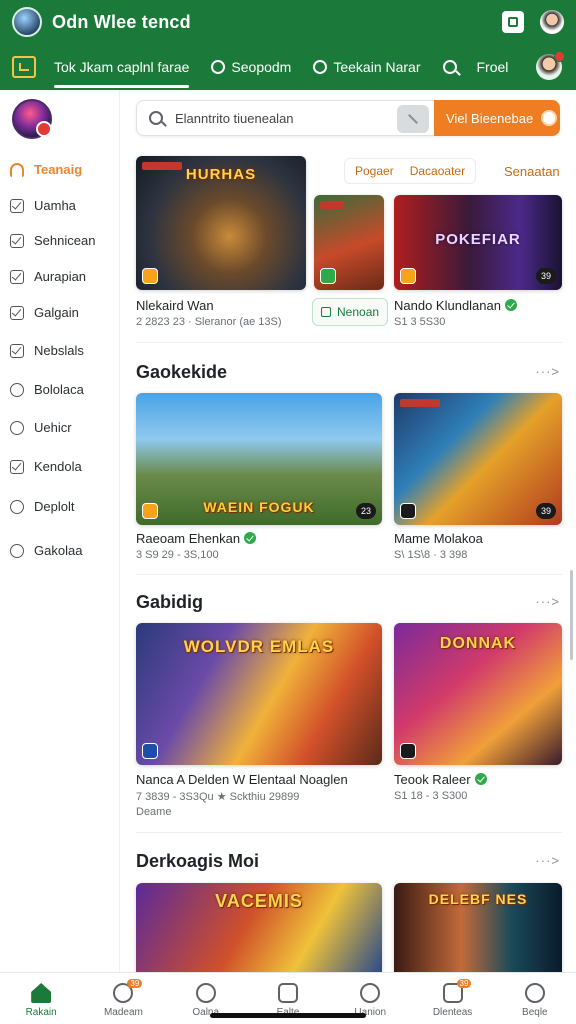  I want to click on section-title: Gaokekide, so click(182, 372).